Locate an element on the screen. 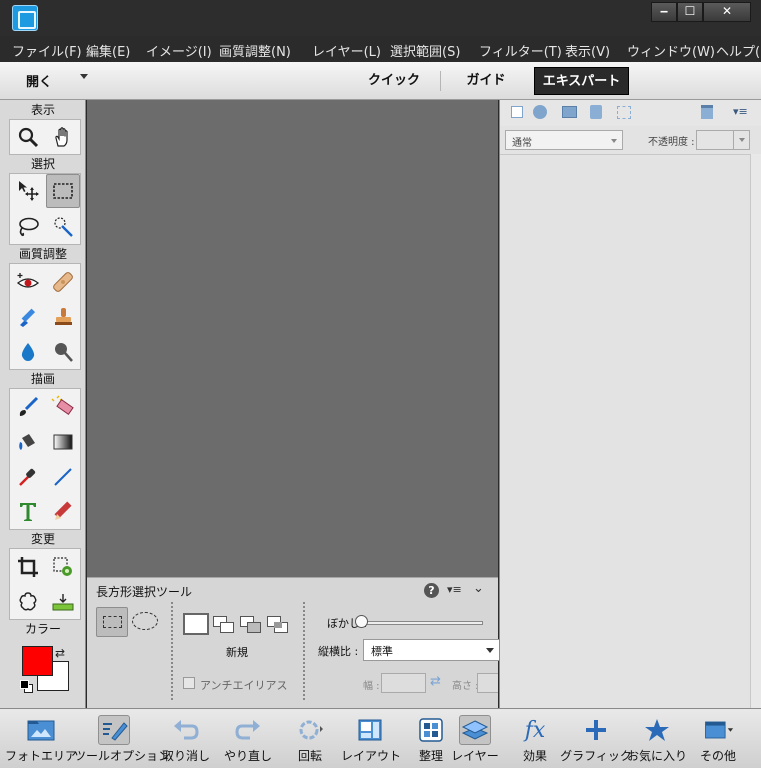 The height and width of the screenshot is (768, 761). smart-brush-icon is located at coordinates (28, 317).